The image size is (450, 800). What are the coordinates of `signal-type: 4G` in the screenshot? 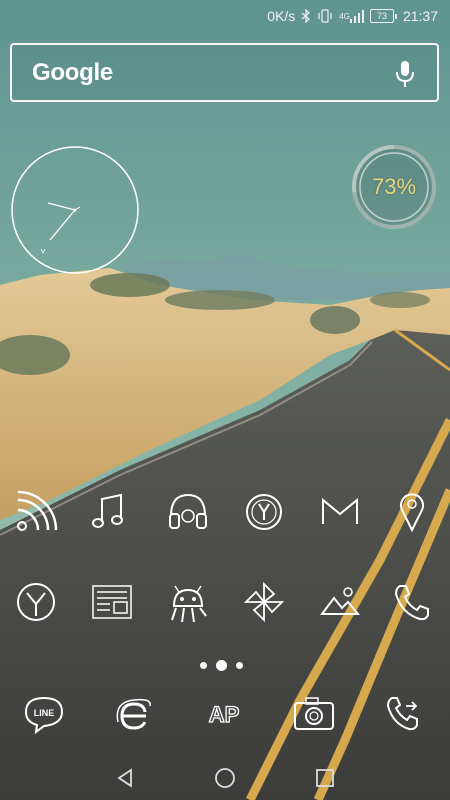 It's located at (344, 16).